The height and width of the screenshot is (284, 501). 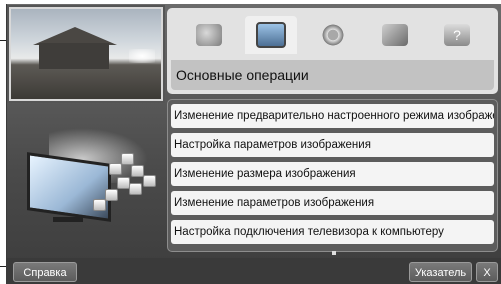 What do you see at coordinates (68, 219) in the screenshot?
I see `tv-stand` at bounding box center [68, 219].